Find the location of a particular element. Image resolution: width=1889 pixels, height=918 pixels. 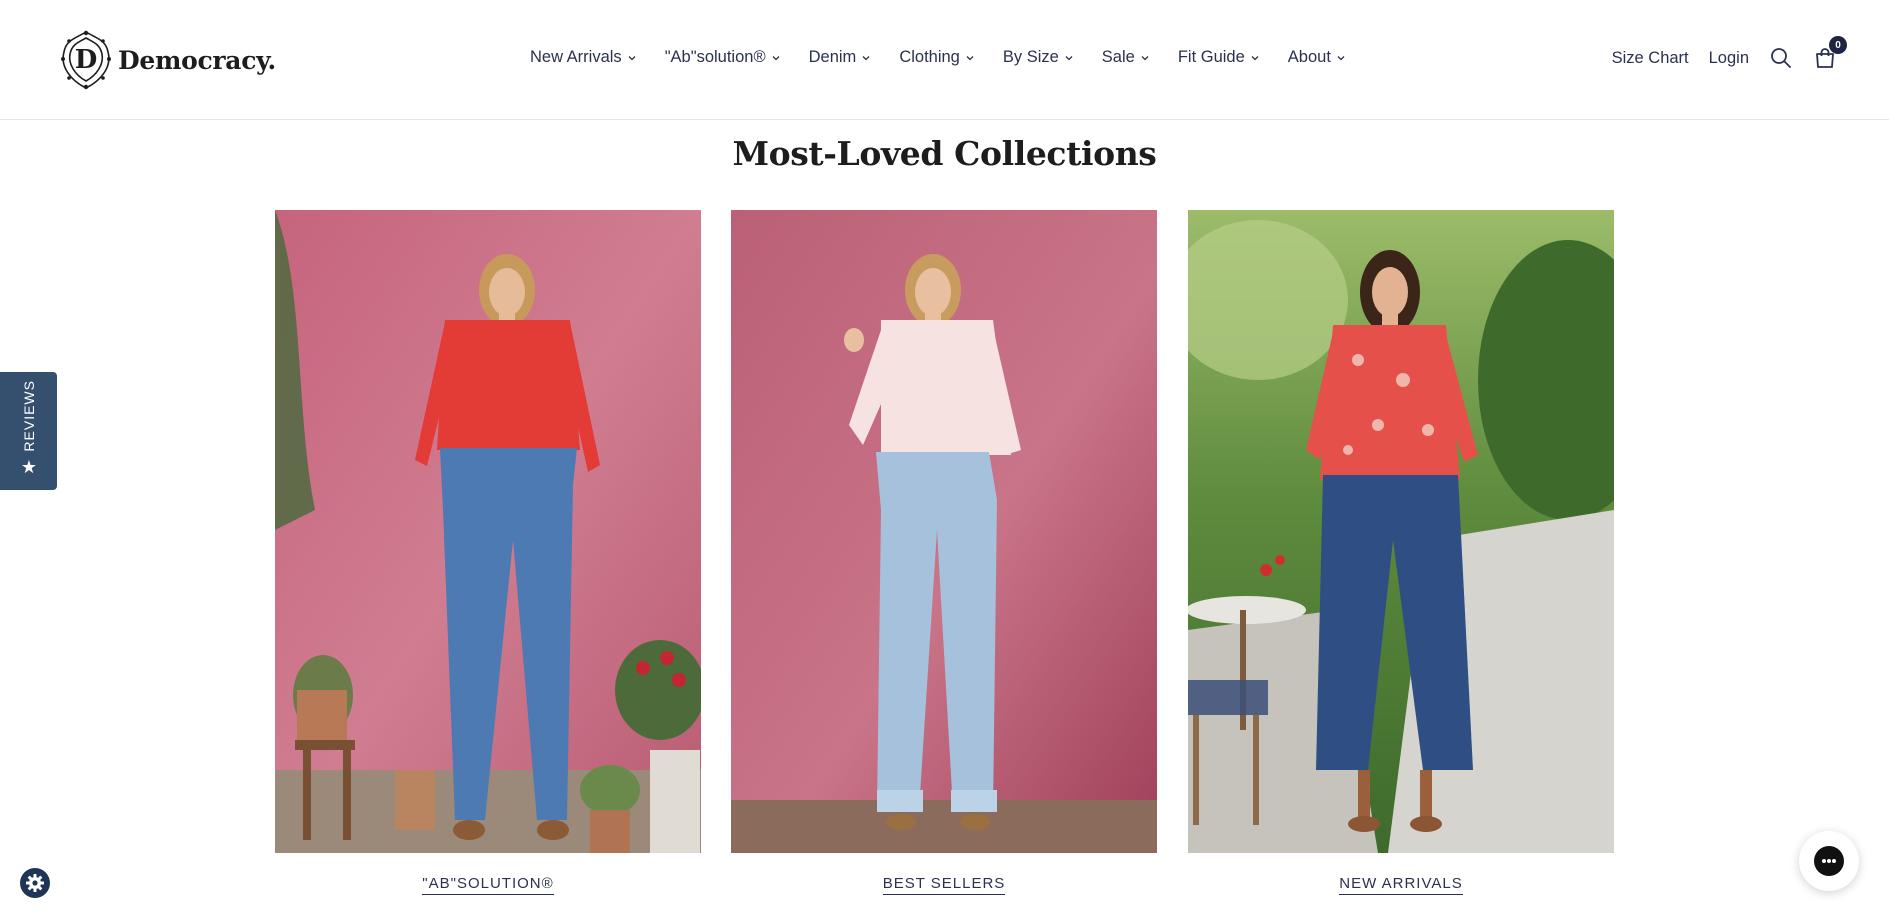

brand-logo: D Democracy. is located at coordinates (168, 60).